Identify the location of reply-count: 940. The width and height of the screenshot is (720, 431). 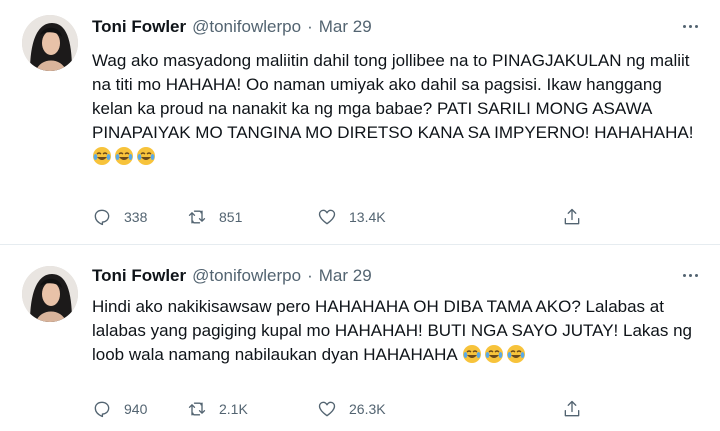
(136, 409).